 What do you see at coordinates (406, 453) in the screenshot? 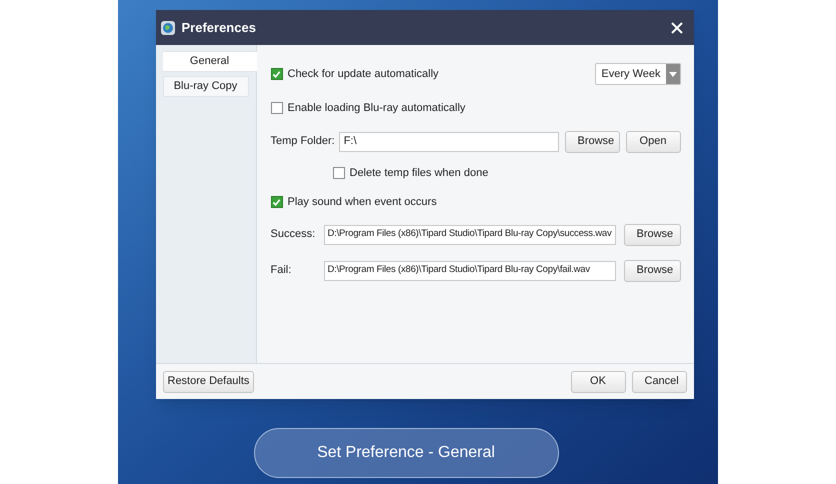
I see `caption-banner: Set Preference - General` at bounding box center [406, 453].